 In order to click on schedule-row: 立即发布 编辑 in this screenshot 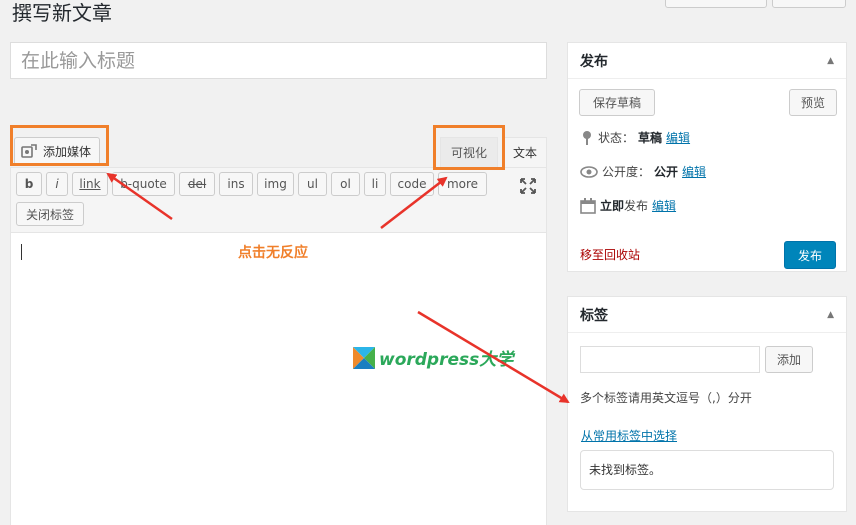, I will do `click(628, 205)`.